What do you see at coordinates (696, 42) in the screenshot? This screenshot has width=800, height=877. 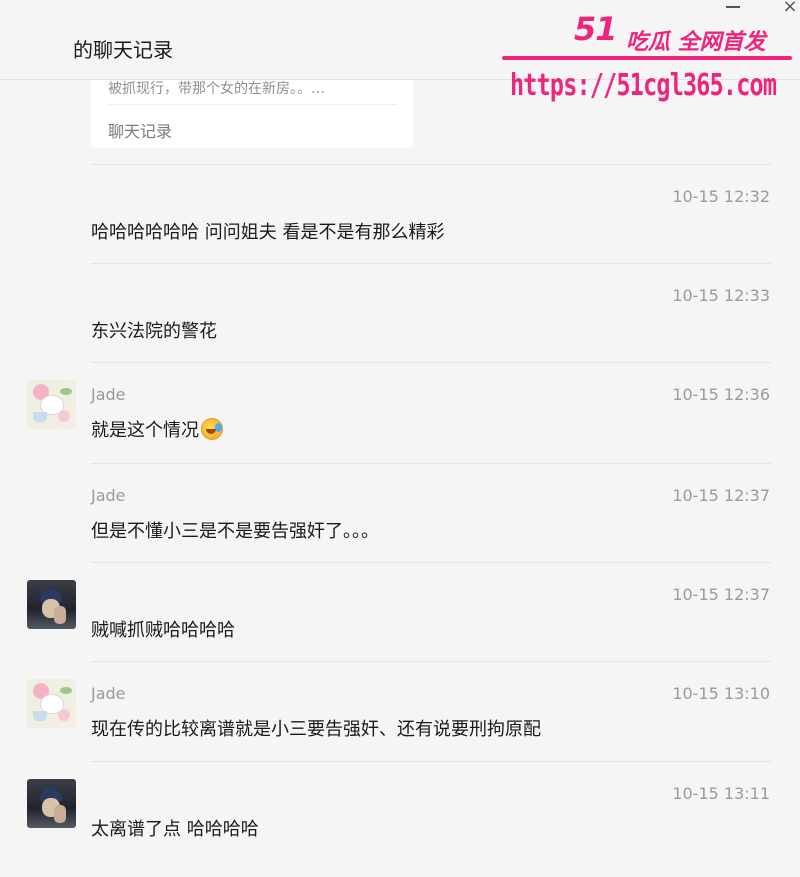 I see `watermark-slogan: 吃瓜 全网首发` at bounding box center [696, 42].